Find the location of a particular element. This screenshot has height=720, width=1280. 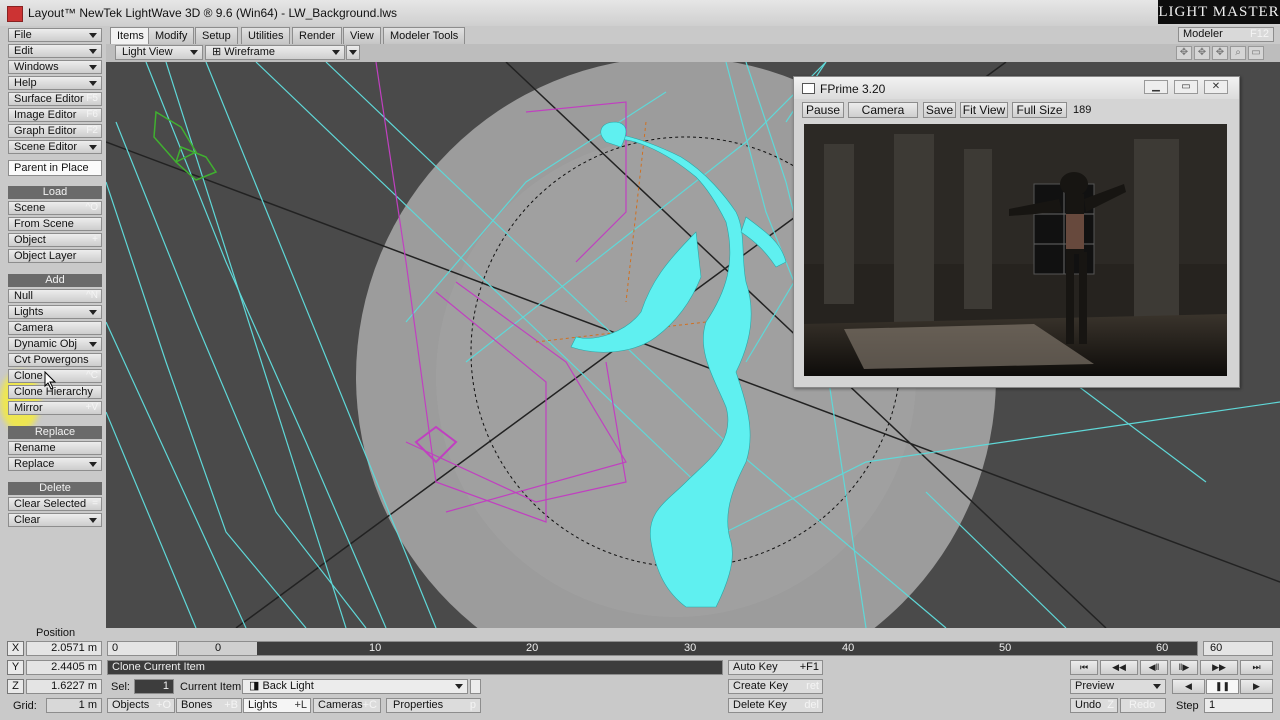

parent-in-place-toggle: Parent in Place is located at coordinates (55, 168).